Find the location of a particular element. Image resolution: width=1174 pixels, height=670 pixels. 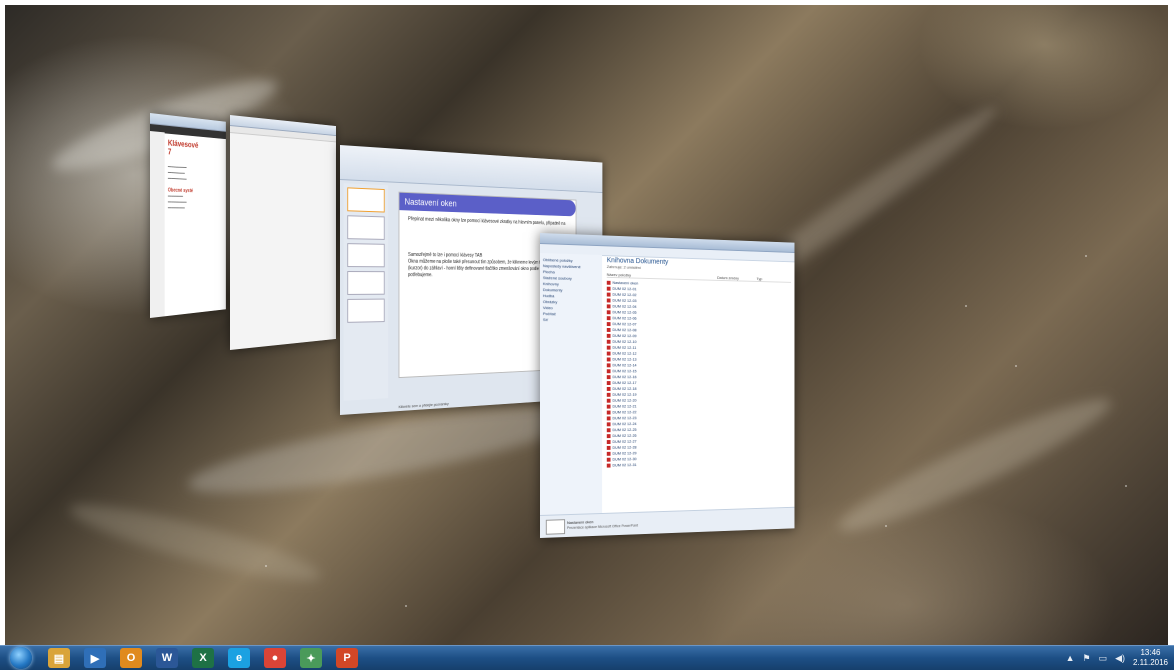

file-name: DUM 02 12-01 is located at coordinates (624, 288).